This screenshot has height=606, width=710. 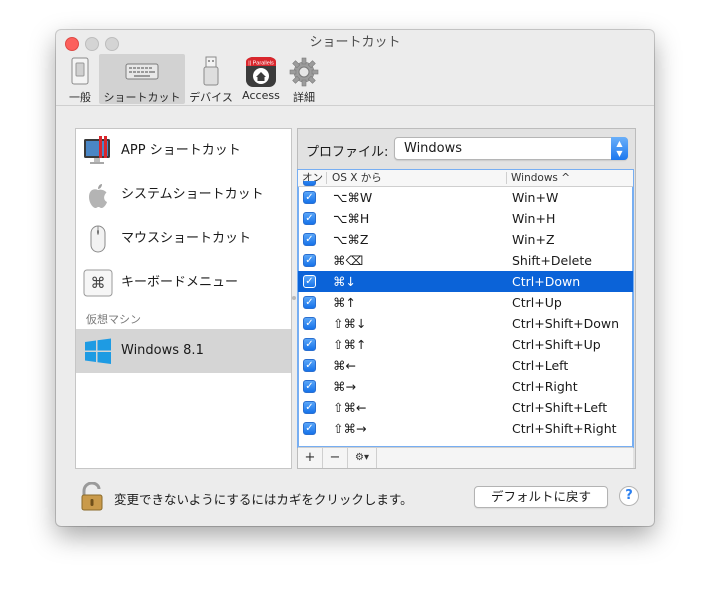 I want to click on sidebar-item-keyboard-menu: ⌘ キーボードメニュー, so click(x=183, y=283).